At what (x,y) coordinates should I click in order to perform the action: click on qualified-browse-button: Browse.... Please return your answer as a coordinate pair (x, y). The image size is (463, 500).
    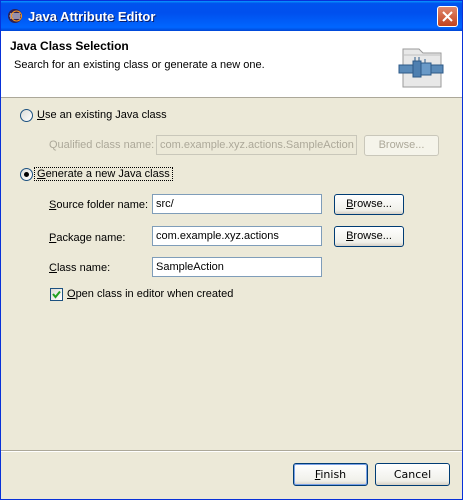
    Looking at the image, I should click on (401, 145).